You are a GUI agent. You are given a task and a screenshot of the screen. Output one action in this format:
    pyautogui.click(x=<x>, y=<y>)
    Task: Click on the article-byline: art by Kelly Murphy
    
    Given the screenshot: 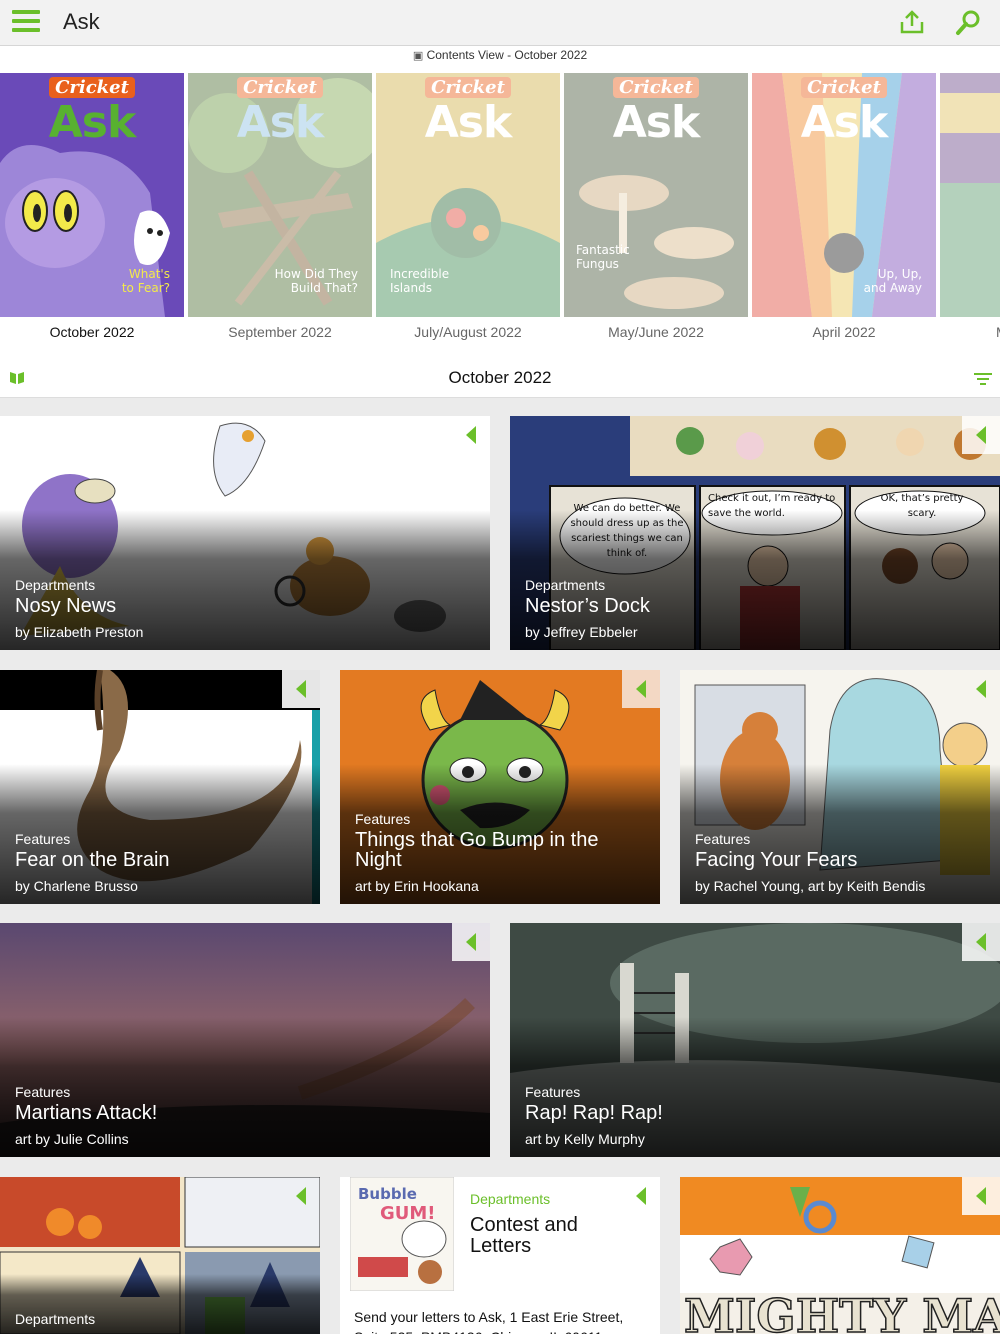 What is the action you would take?
    pyautogui.click(x=585, y=1139)
    